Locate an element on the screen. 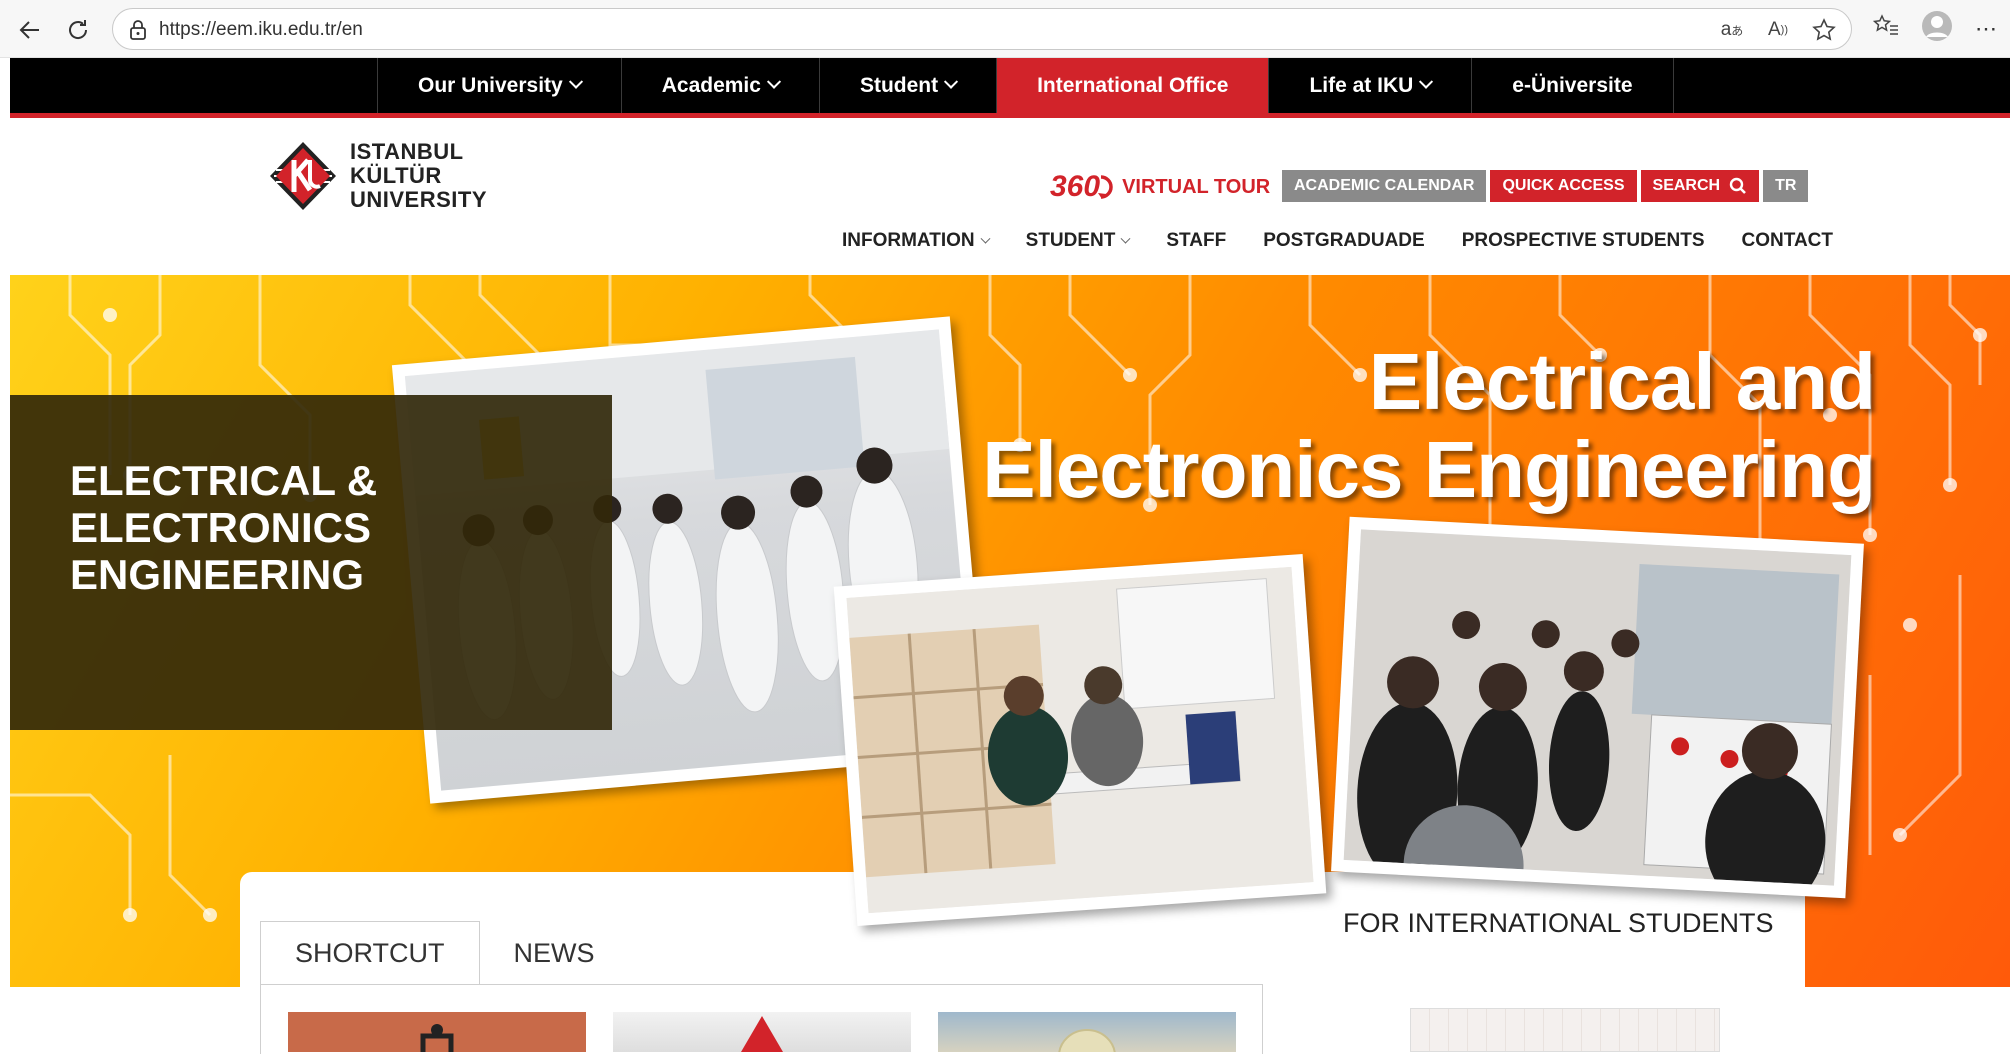 This screenshot has width=2010, height=1057. globe-icon is located at coordinates (1087, 1043).